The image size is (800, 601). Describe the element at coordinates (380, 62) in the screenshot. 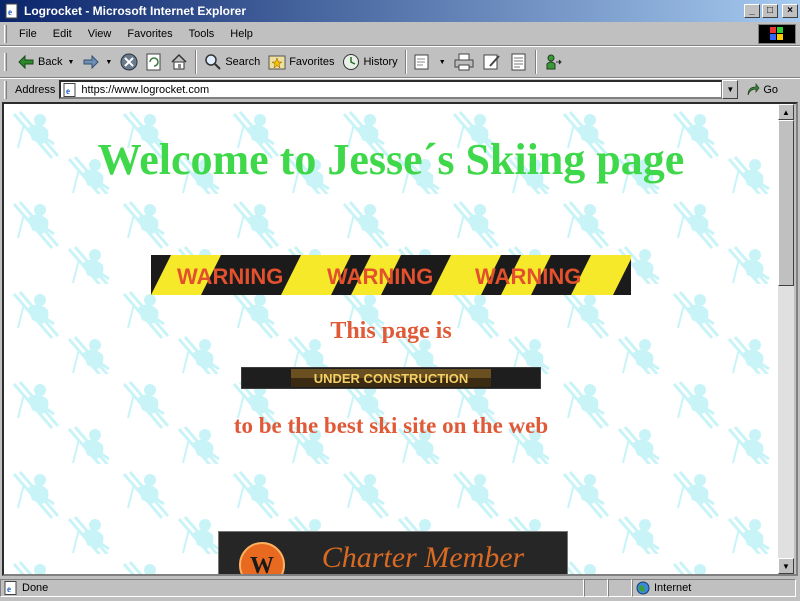

I see `history-label: History` at that location.